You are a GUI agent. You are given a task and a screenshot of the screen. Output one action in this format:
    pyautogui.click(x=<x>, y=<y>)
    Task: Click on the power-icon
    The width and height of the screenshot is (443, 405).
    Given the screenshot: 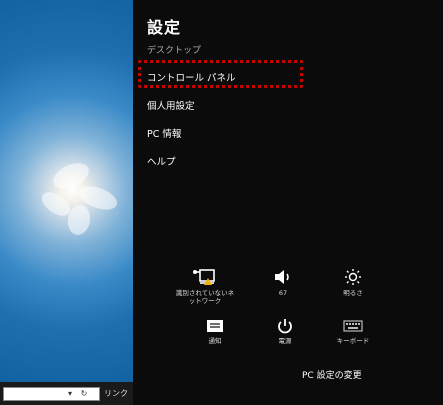 What is the action you would take?
    pyautogui.click(x=285, y=326)
    